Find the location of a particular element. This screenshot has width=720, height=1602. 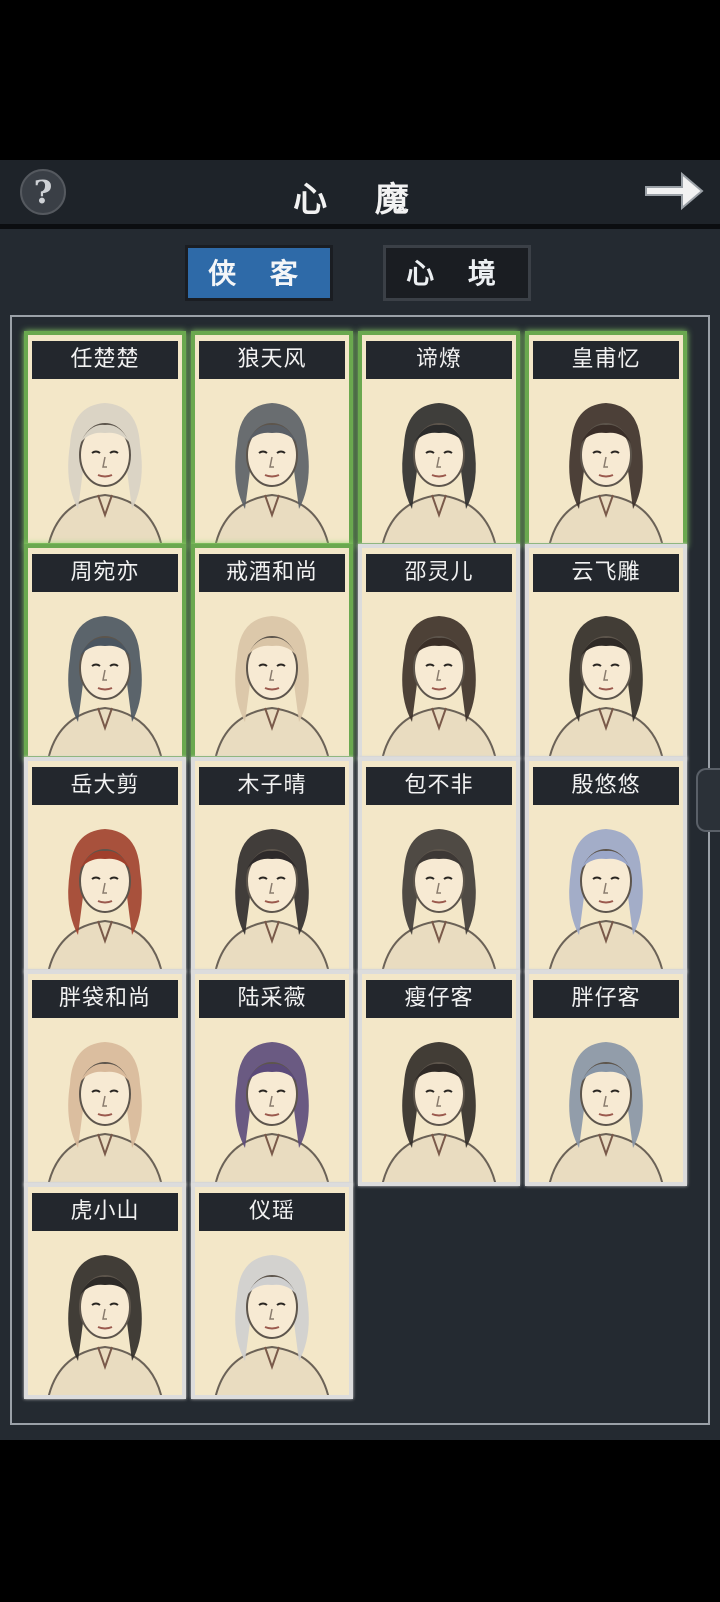

character-name: 木子晴 is located at coordinates (272, 786).